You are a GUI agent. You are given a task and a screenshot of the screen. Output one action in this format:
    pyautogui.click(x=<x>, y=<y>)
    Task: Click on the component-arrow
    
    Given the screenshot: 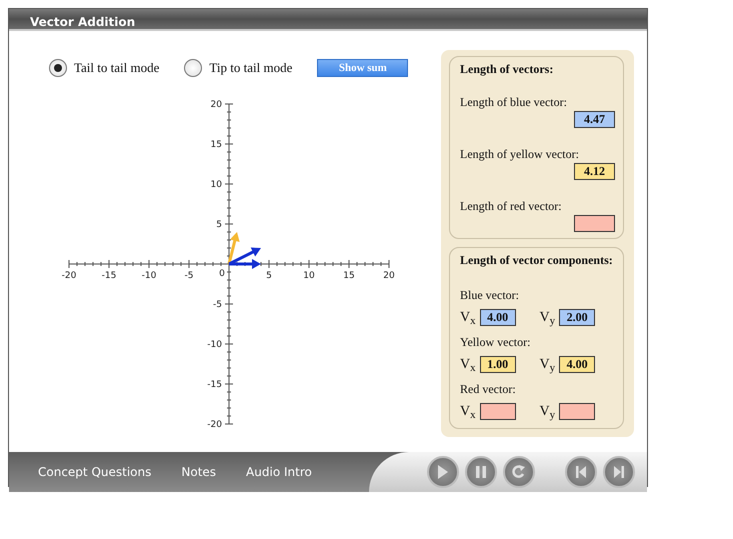 What is the action you would take?
    pyautogui.click(x=245, y=264)
    